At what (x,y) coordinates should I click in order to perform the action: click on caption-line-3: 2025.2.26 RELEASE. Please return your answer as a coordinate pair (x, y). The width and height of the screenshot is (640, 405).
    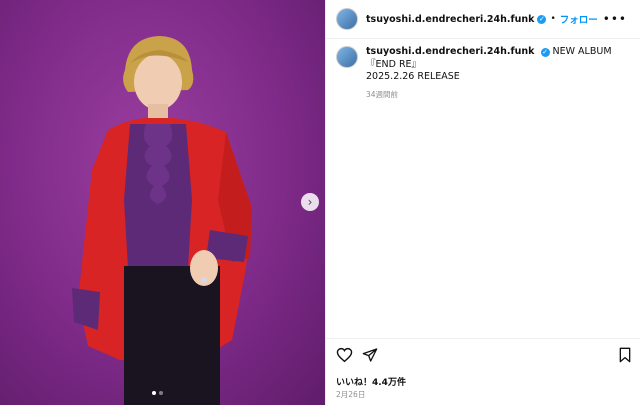
    Looking at the image, I should click on (413, 76).